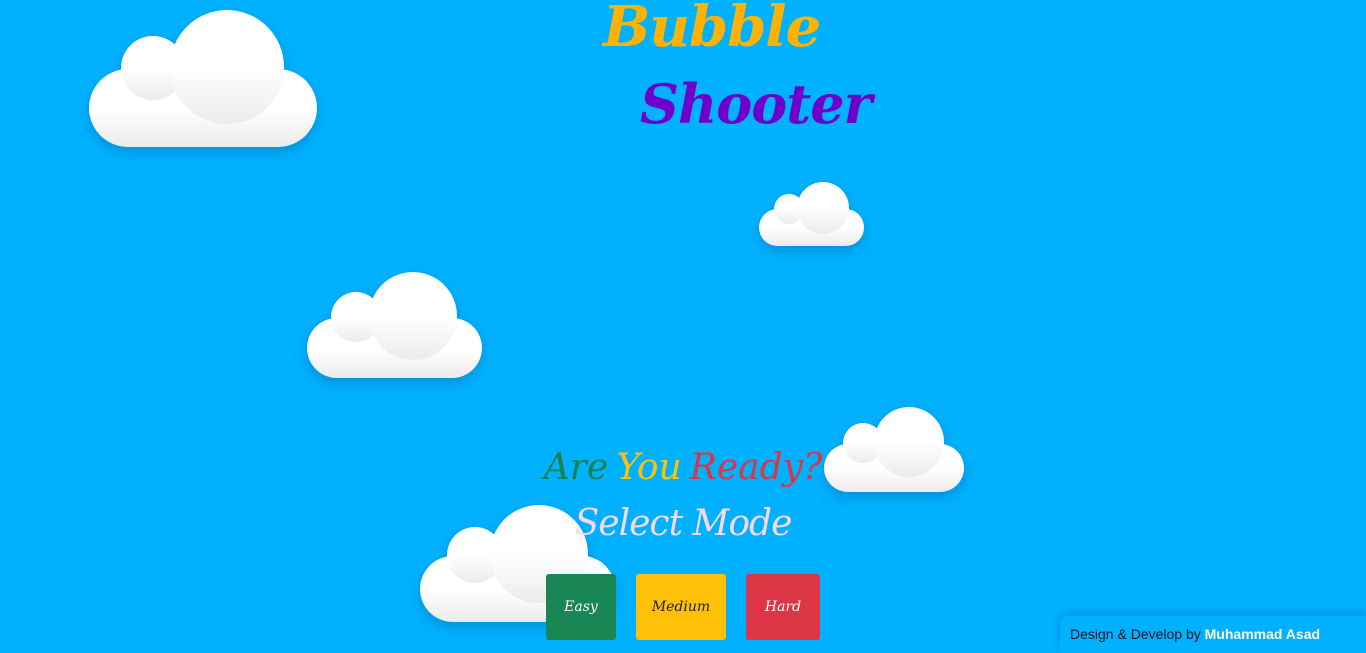 The width and height of the screenshot is (1366, 653). What do you see at coordinates (649, 467) in the screenshot?
I see `ready-word-you: You` at bounding box center [649, 467].